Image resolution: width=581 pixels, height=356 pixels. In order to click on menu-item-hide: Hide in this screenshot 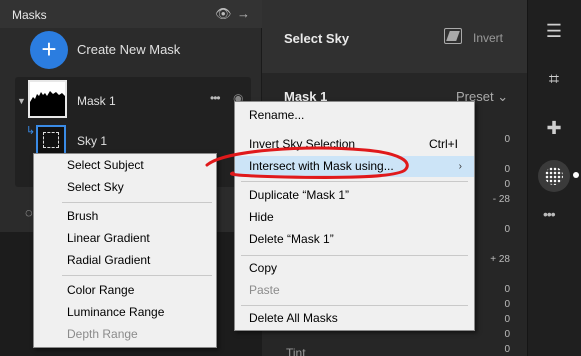, I will do `click(354, 217)`.